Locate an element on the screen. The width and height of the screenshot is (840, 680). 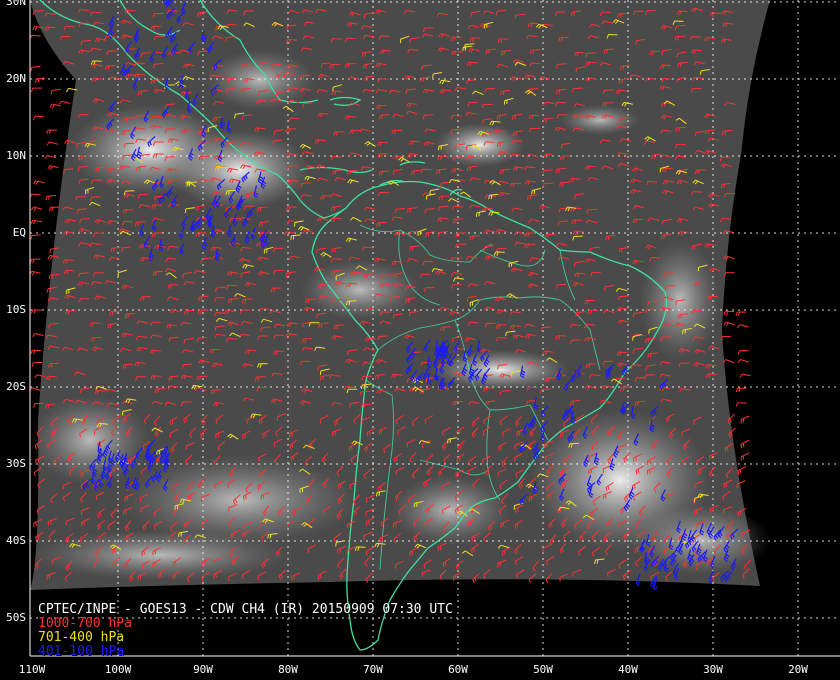
lon-label-50w: 50W is located at coordinates (543, 669).